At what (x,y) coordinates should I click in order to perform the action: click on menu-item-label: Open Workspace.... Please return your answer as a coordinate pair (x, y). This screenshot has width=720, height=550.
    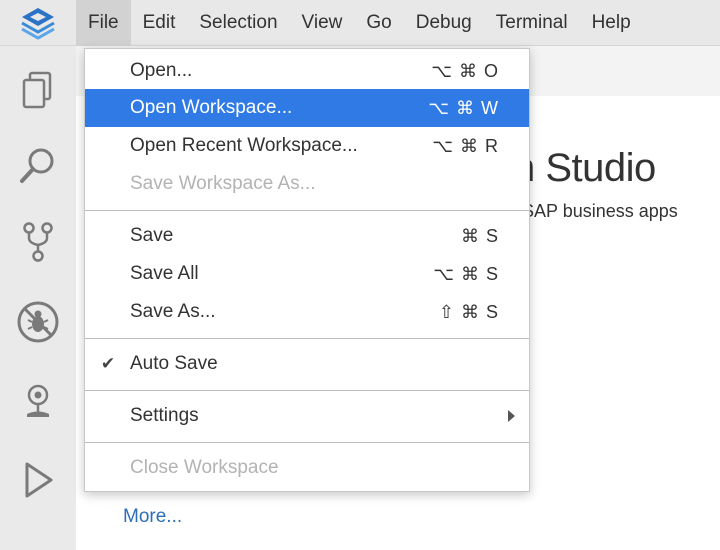
    Looking at the image, I should click on (211, 107).